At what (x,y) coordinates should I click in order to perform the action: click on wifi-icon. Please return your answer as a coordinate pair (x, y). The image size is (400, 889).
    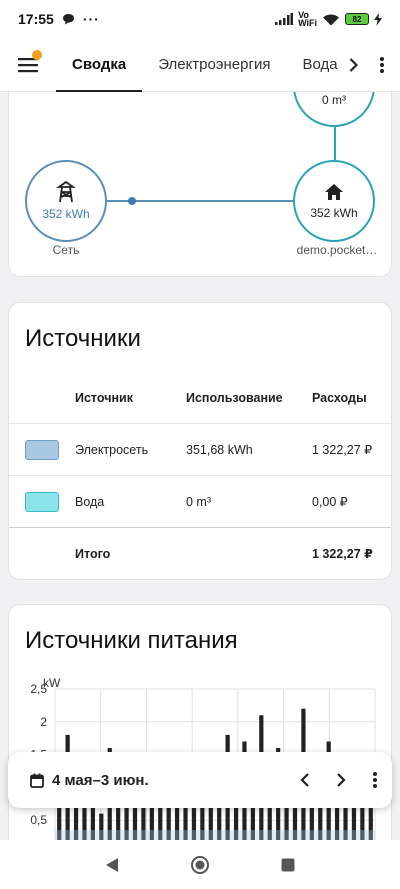
    Looking at the image, I should click on (331, 19).